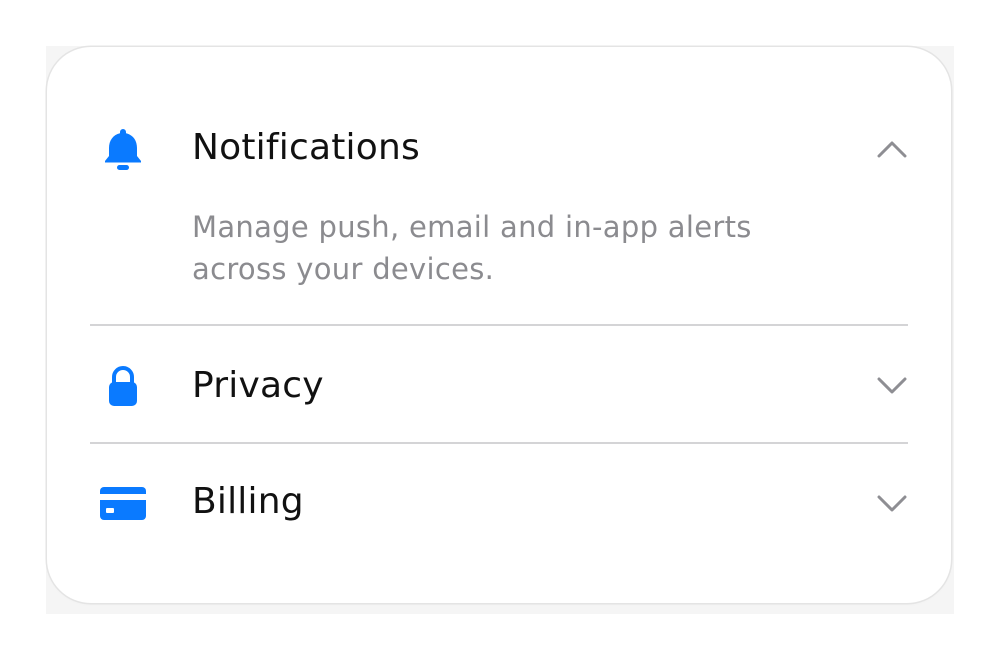  I want to click on chevron-up-icon, so click(892, 149).